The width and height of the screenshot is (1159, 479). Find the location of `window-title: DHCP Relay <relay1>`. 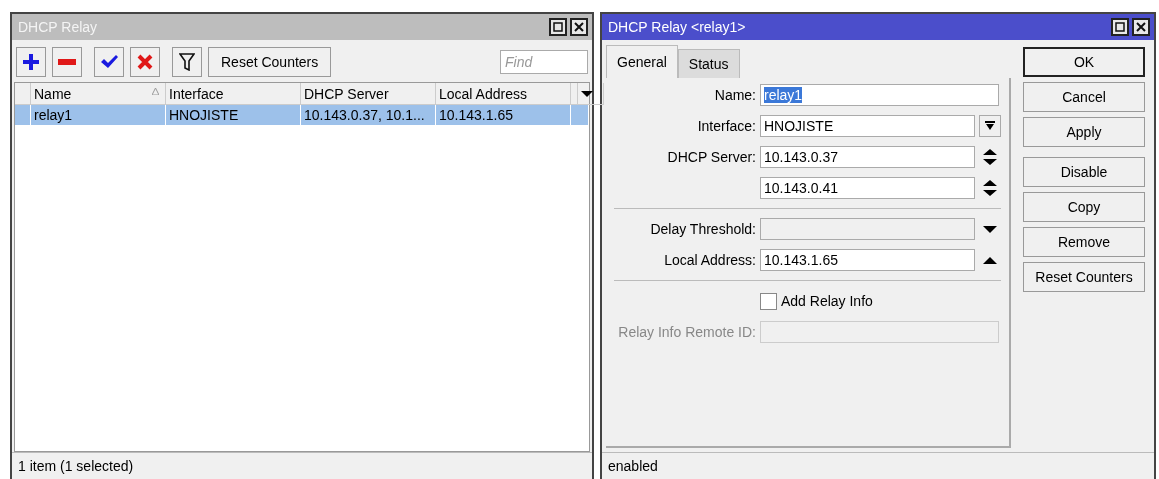

window-title: DHCP Relay <relay1> is located at coordinates (677, 27).